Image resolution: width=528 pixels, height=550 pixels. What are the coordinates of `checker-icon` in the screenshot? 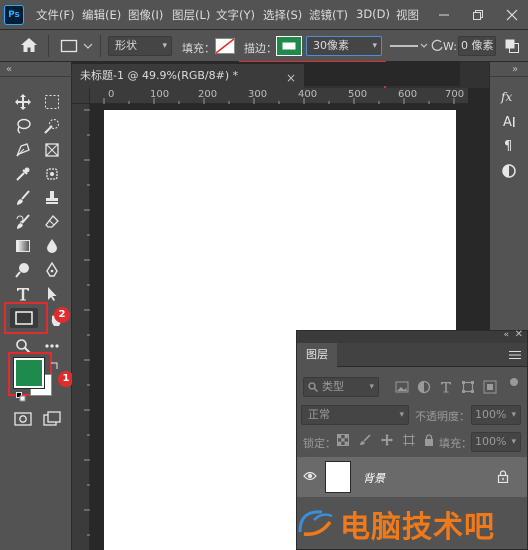 It's located at (343, 440).